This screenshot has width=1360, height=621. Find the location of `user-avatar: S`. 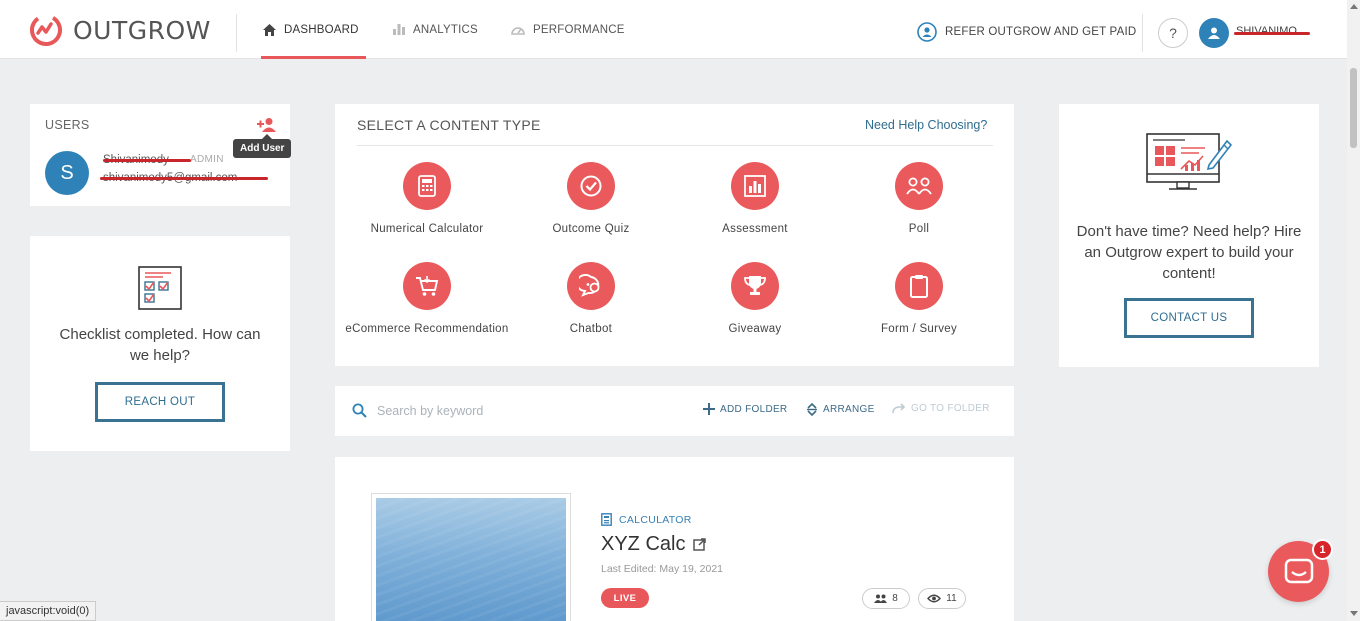

user-avatar: S is located at coordinates (67, 173).